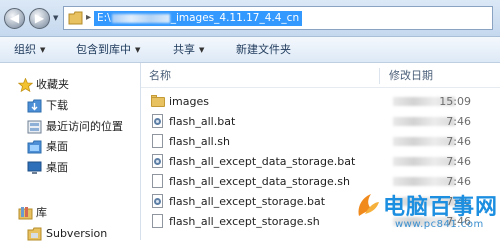 This screenshot has height=244, width=500. I want to click on command-toolbar: 组织 ▼ 包含到库中 ▼ 共享 ▼ 新建文件夹, so click(250, 50).